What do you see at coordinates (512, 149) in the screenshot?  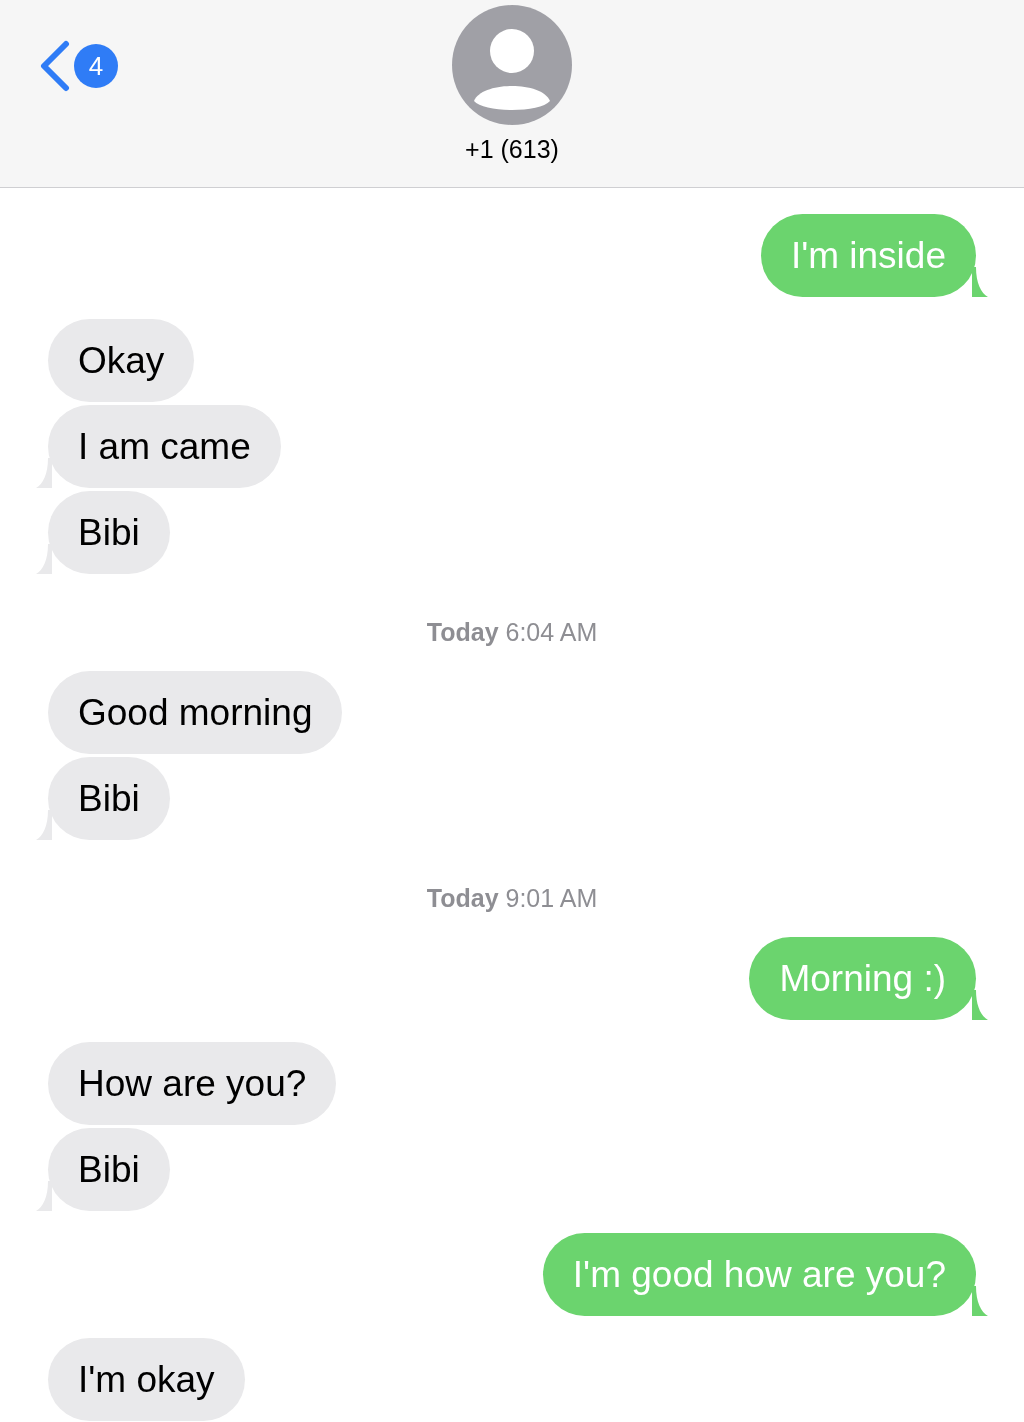 I see `contact-number: +1 (613)` at bounding box center [512, 149].